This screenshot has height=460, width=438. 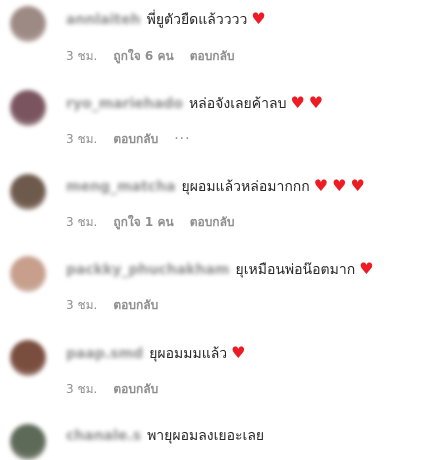 I want to click on comment-text: ยุผอมแล้วหล่อมากกก, so click(x=245, y=187).